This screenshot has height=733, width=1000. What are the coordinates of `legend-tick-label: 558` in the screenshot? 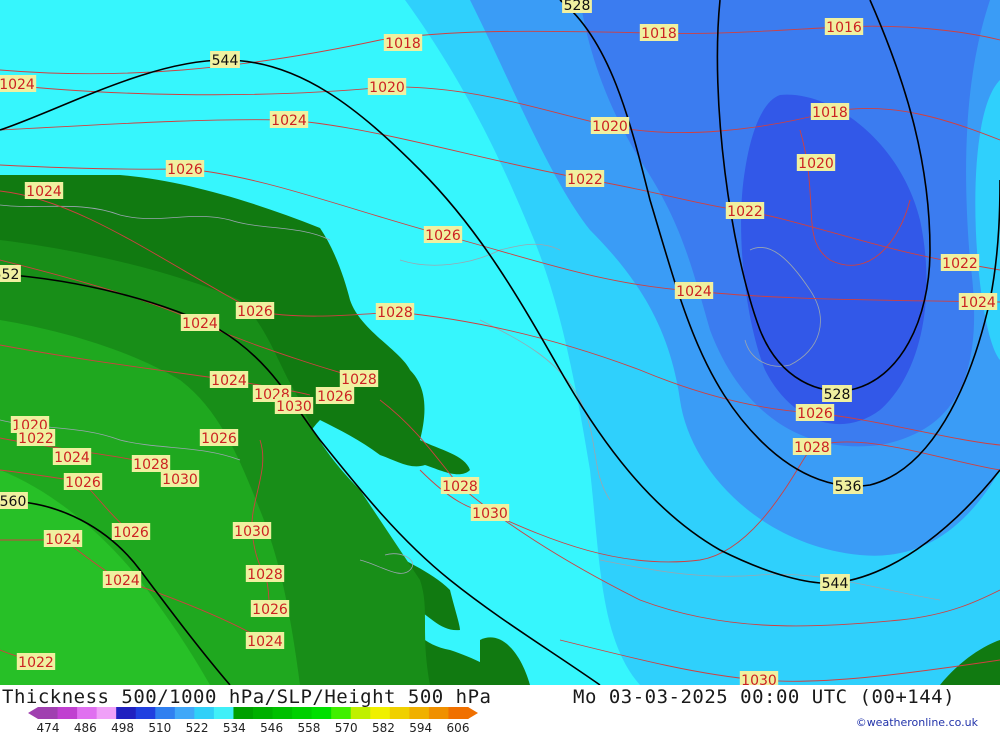 It's located at (308, 727).